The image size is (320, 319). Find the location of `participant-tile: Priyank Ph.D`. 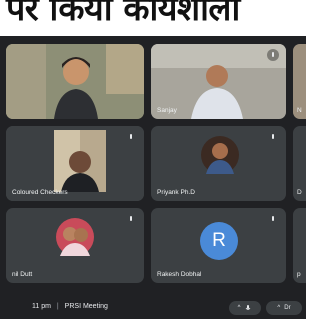

participant-tile: Priyank Ph.D is located at coordinates (218, 163).